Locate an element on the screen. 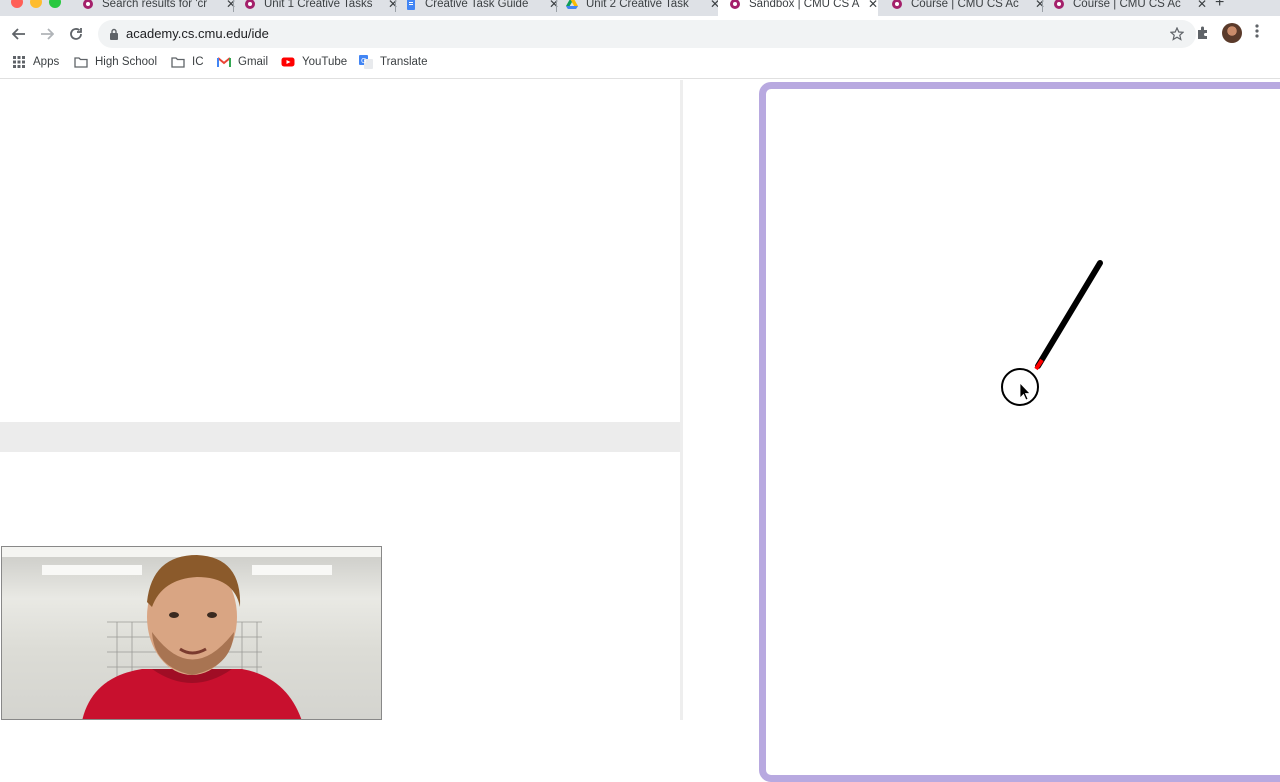  mouse-cursor-icon is located at coordinates (1025, 391).